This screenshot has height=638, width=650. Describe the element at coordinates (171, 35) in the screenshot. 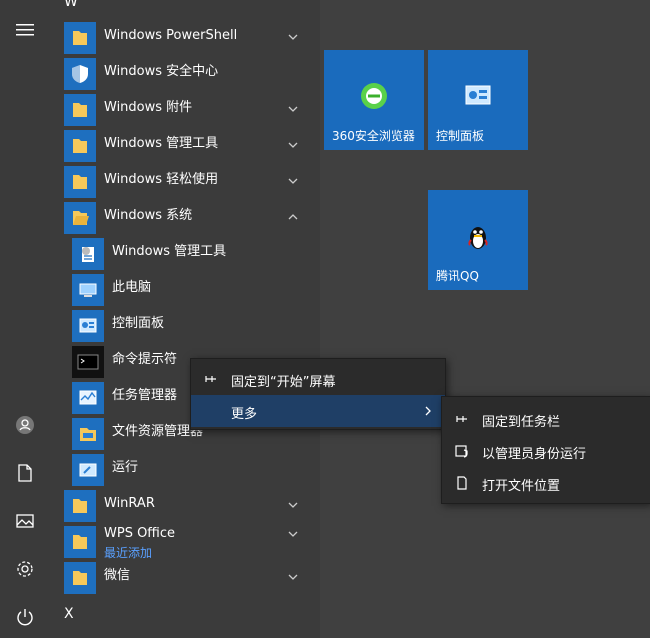

I see `app-label: Windows PowerShell` at that location.